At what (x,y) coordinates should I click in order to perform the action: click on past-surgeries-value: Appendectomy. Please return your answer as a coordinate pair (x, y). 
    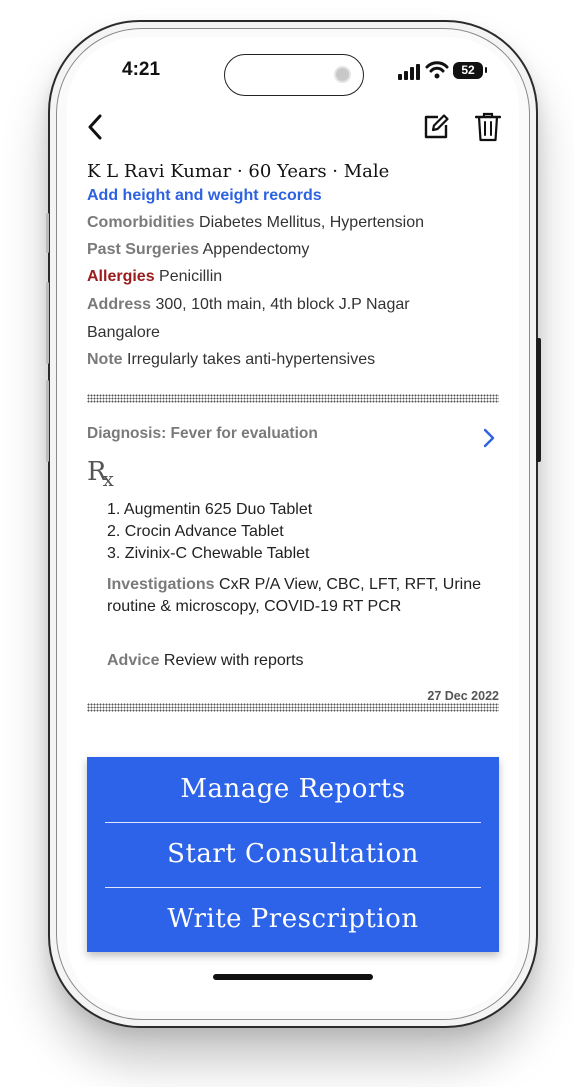
    Looking at the image, I should click on (256, 249).